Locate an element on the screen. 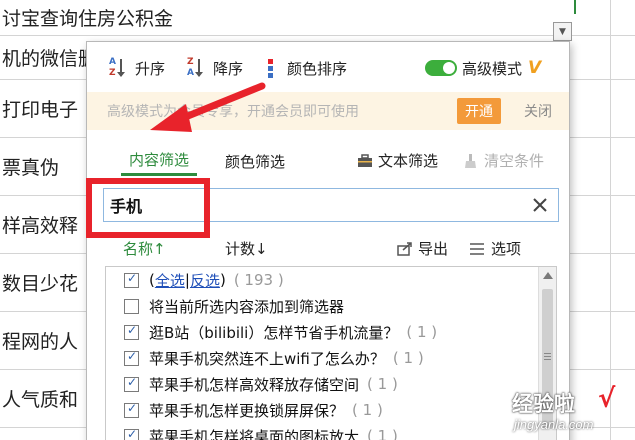  watermark-url: jingyanla.com is located at coordinates (554, 424).